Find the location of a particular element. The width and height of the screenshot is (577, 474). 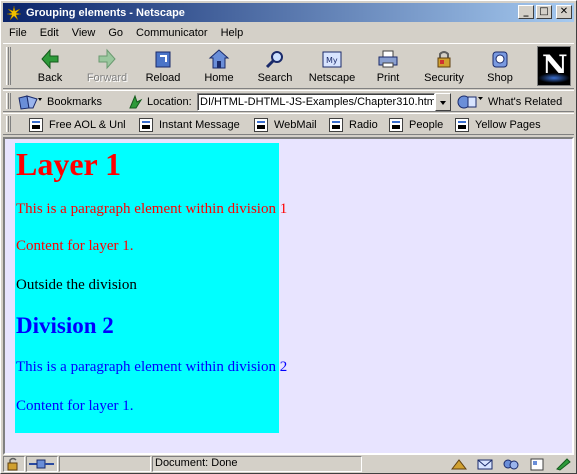

personal-toolbar-grip is located at coordinates (8, 124).